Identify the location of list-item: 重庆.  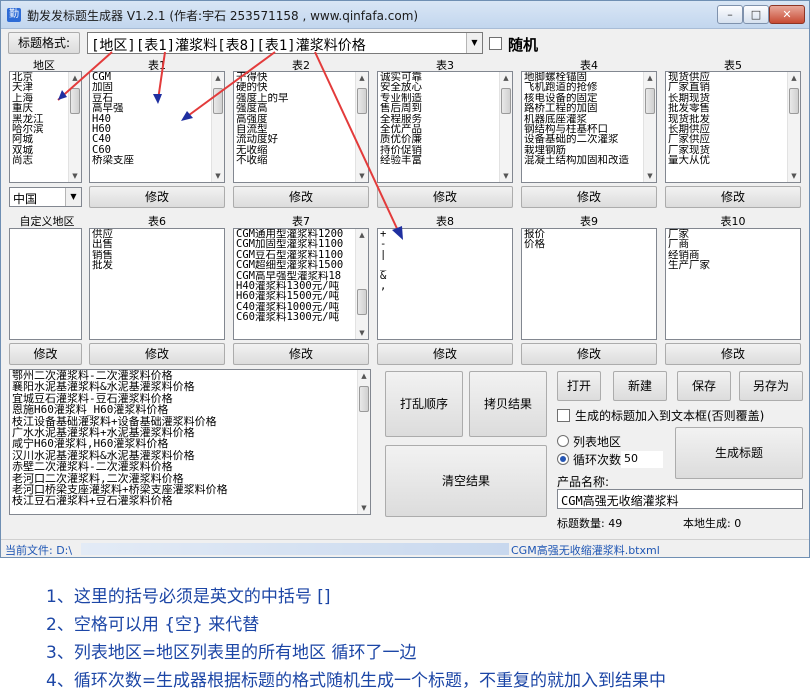
(39, 108).